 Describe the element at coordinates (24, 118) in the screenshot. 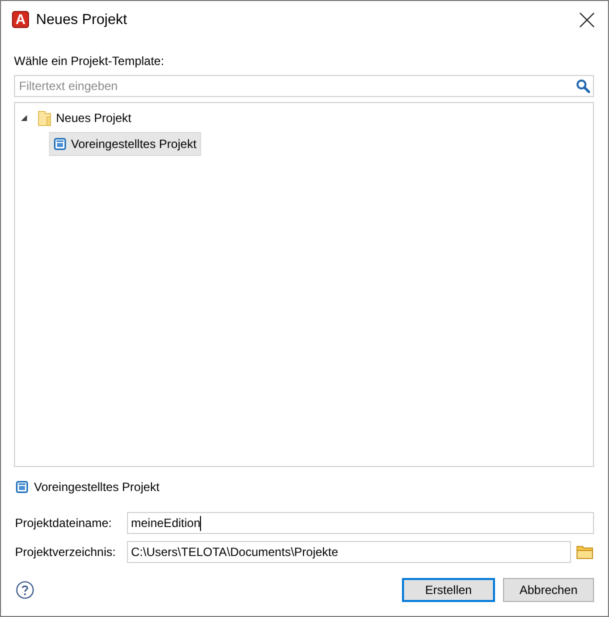

I see `expand-triangle-icon` at that location.